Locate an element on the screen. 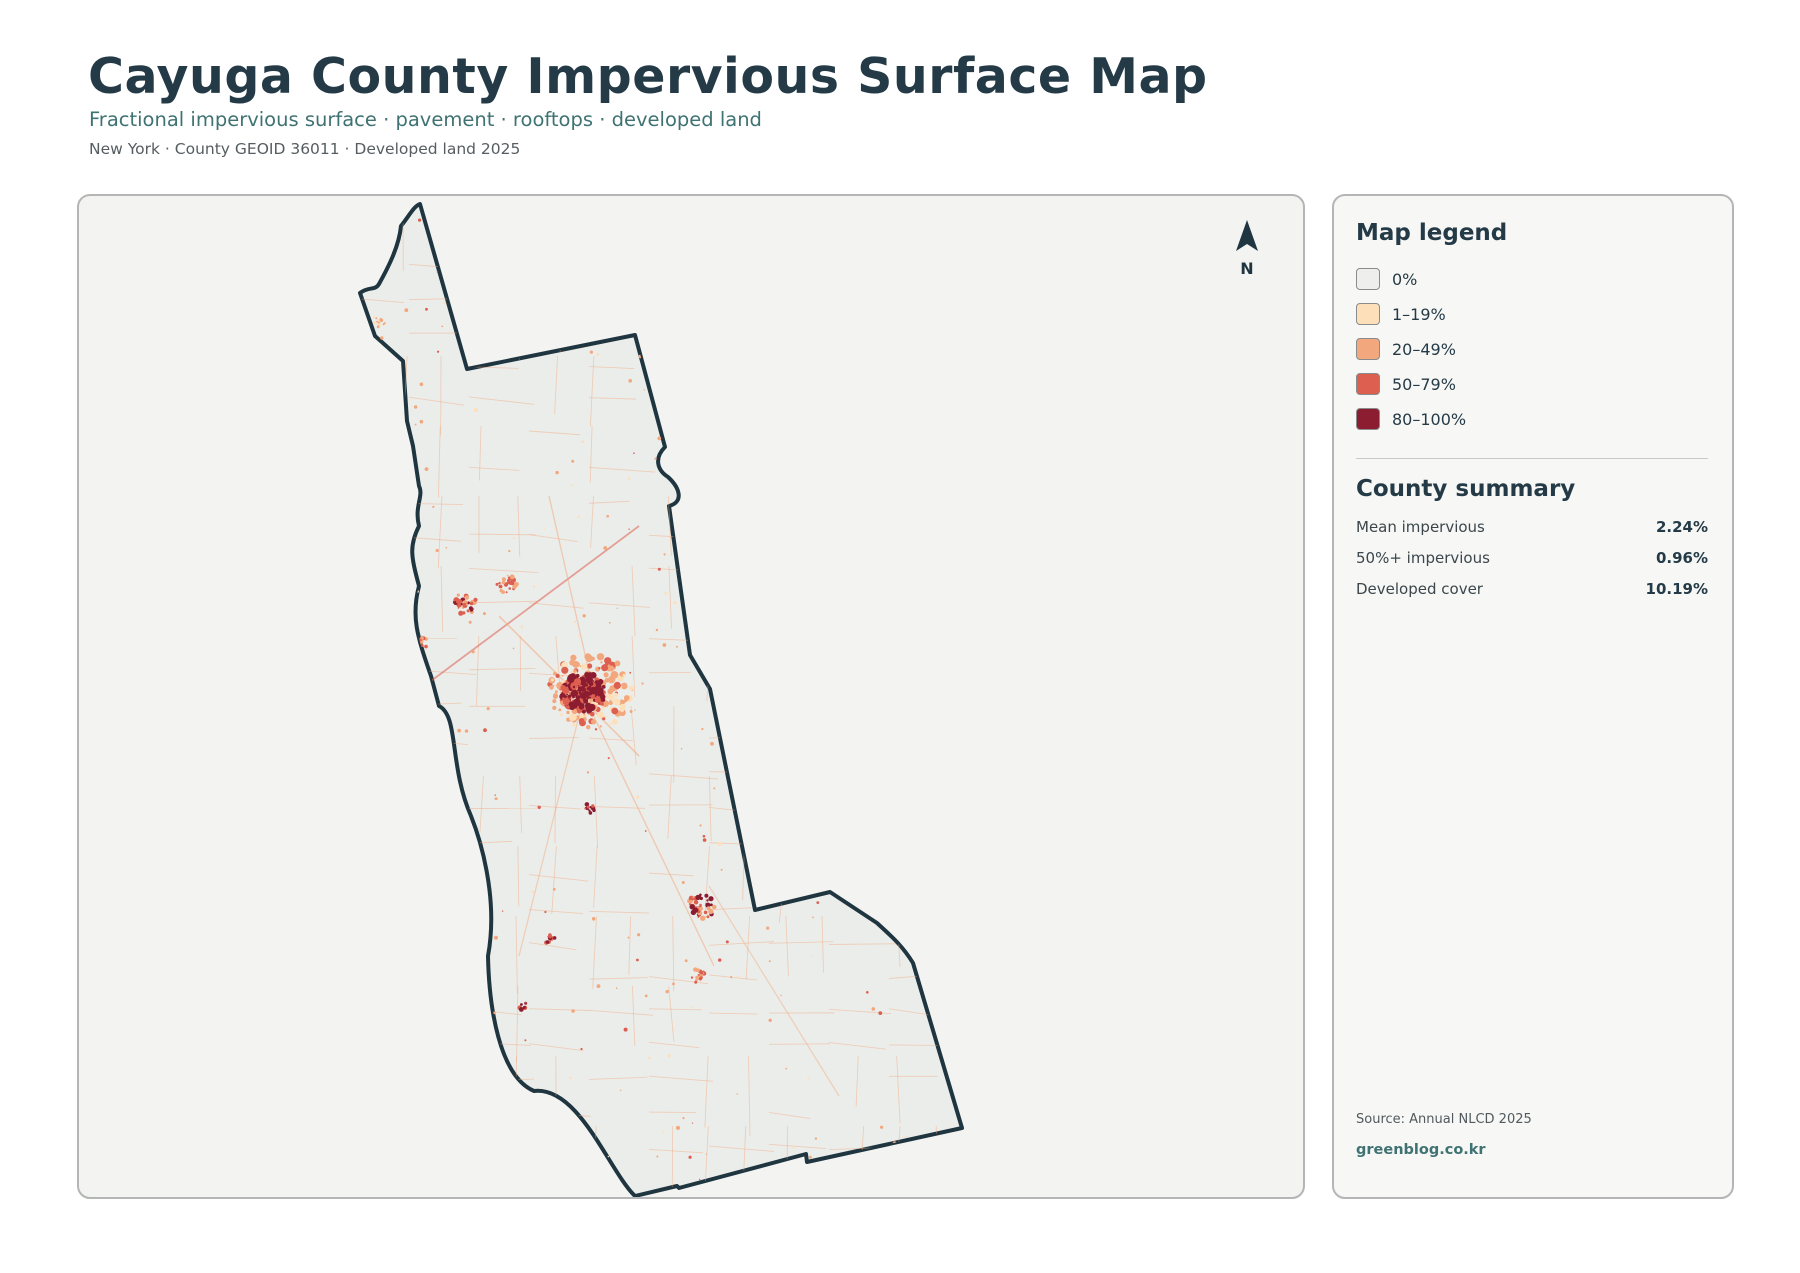 The width and height of the screenshot is (1800, 1273). legend-item-label: 1–19% is located at coordinates (1419, 314).